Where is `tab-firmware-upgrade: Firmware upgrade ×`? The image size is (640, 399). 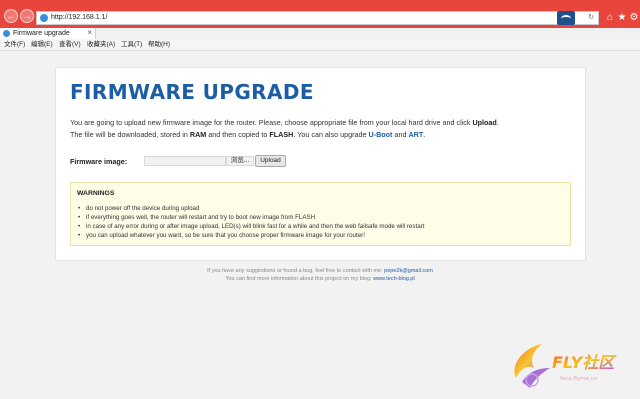
tab-firmware-upgrade: Firmware upgrade × is located at coordinates (48, 33).